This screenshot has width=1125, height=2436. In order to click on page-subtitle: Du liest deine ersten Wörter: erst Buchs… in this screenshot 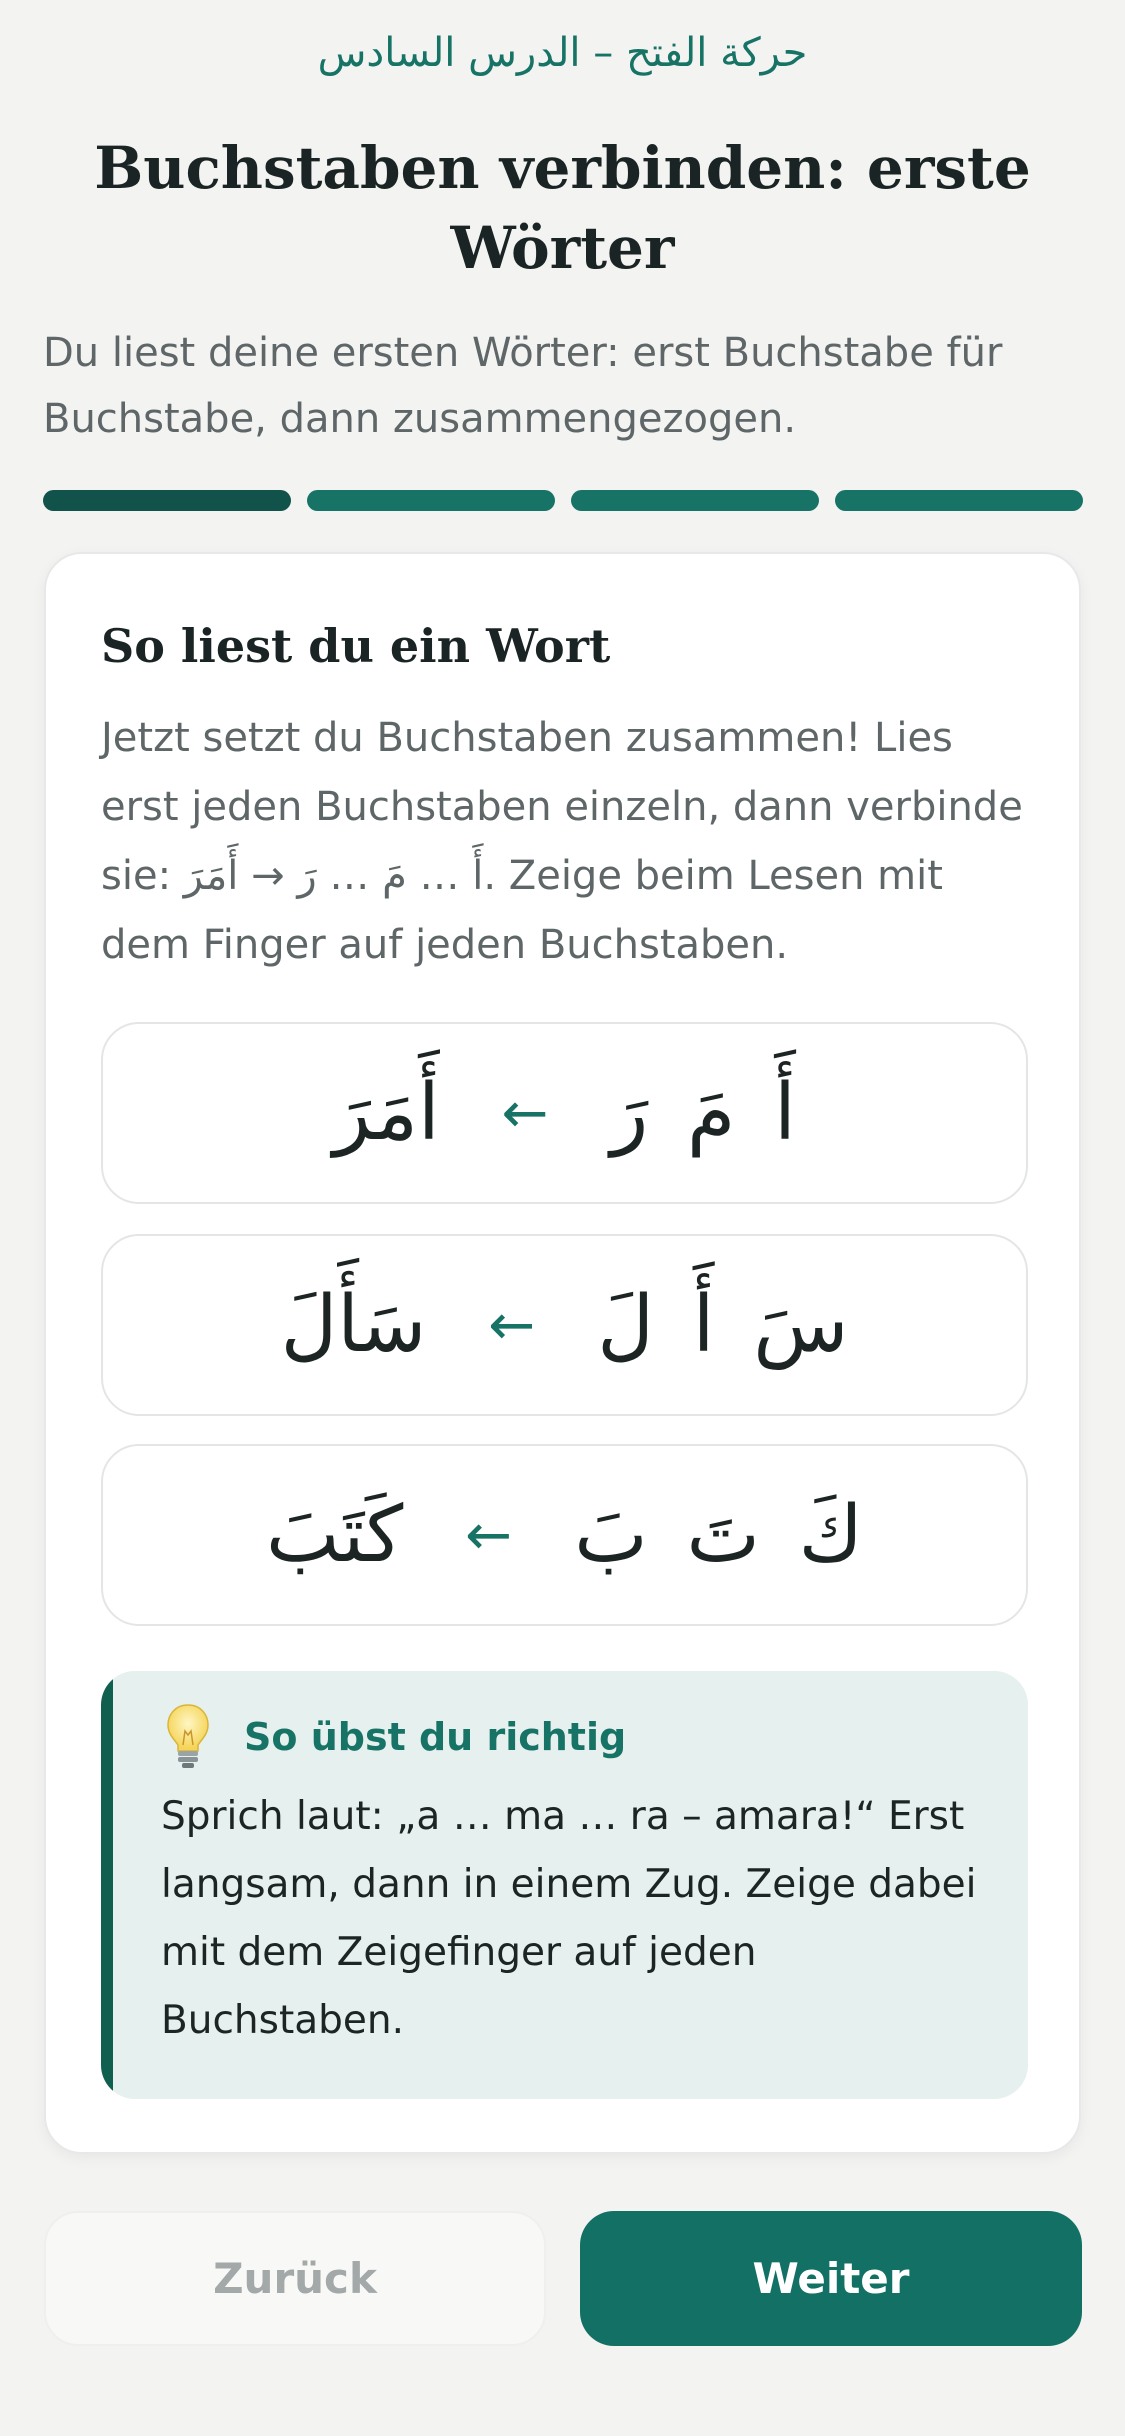, I will do `click(523, 386)`.